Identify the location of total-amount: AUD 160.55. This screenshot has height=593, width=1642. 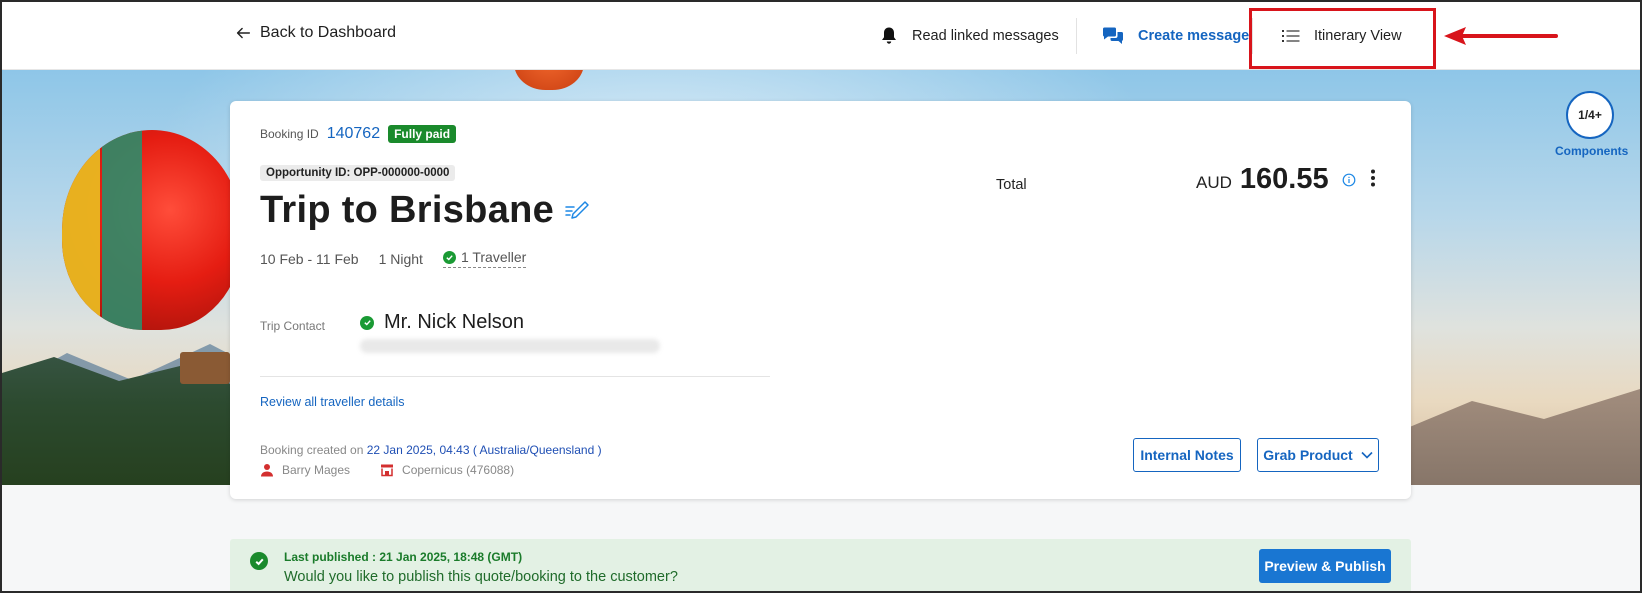
(1262, 179).